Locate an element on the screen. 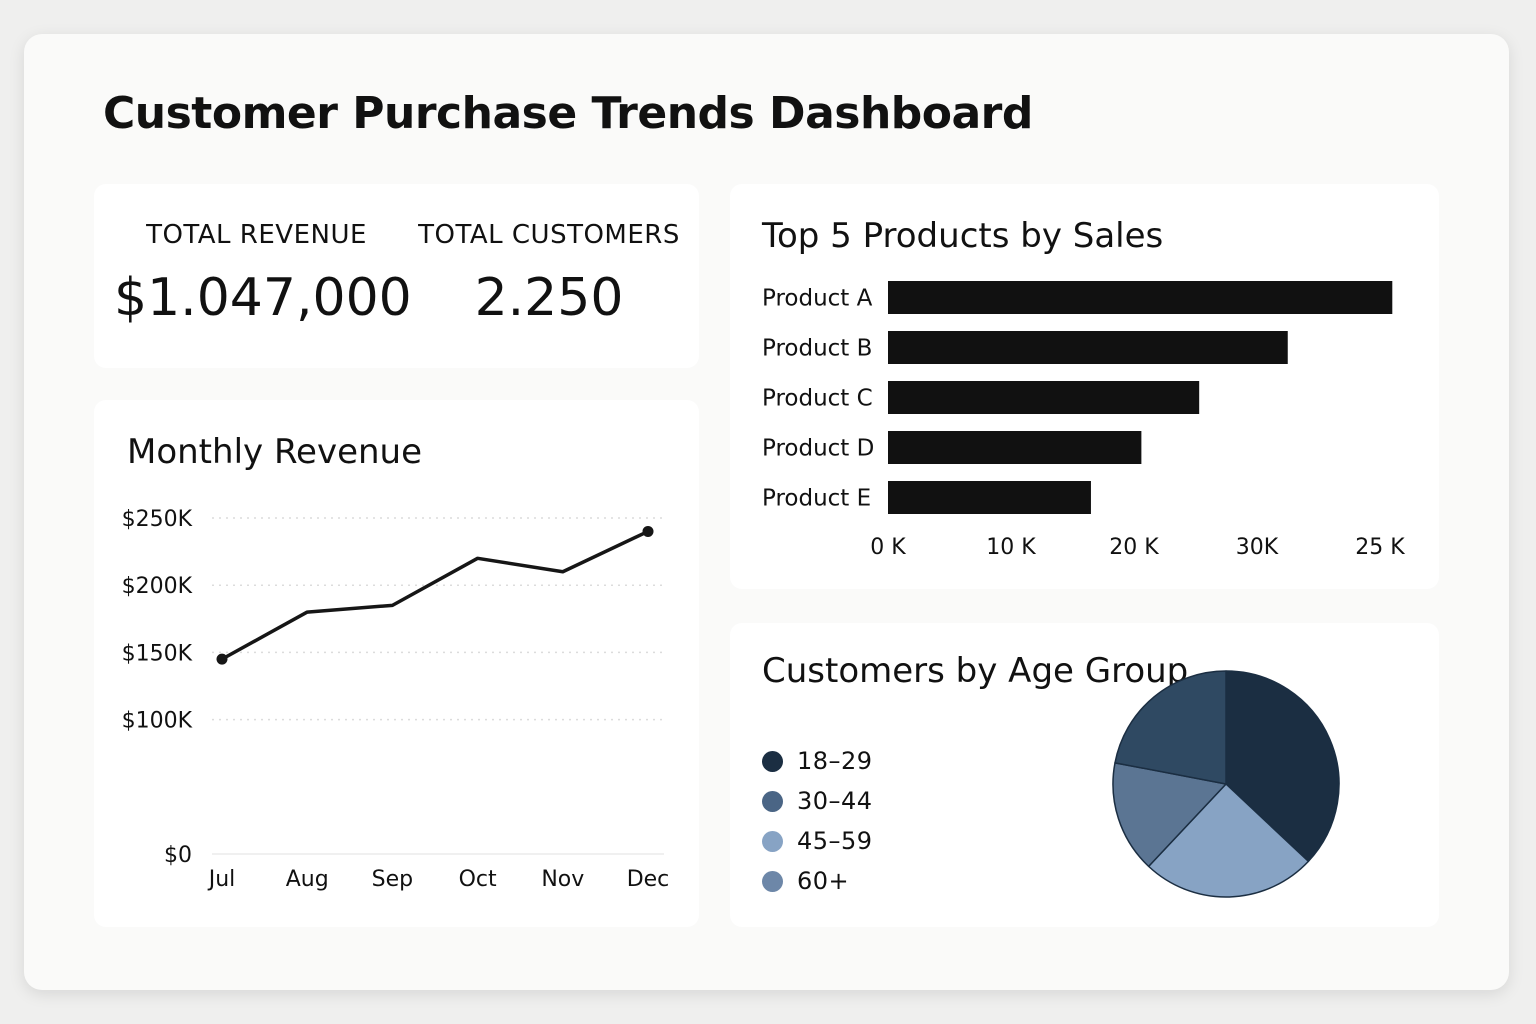  bar-category-label: Product E is located at coordinates (816, 499).